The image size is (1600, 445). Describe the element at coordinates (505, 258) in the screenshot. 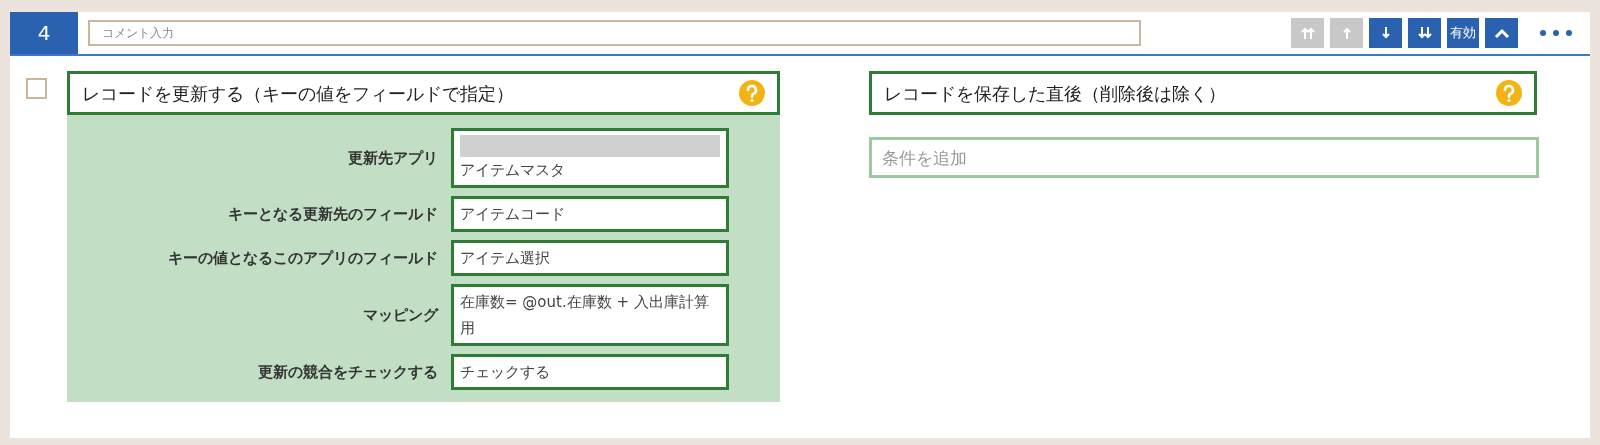

I see `setting-value: アイテム選択` at that location.